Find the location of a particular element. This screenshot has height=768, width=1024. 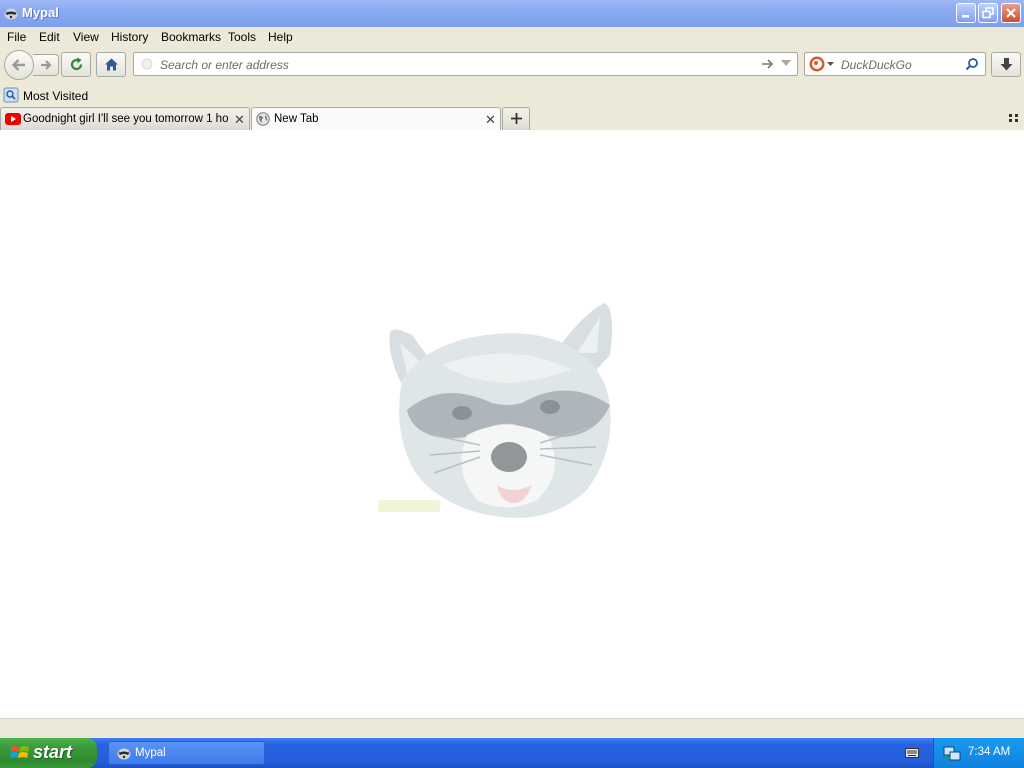

restore-icon is located at coordinates (988, 13).